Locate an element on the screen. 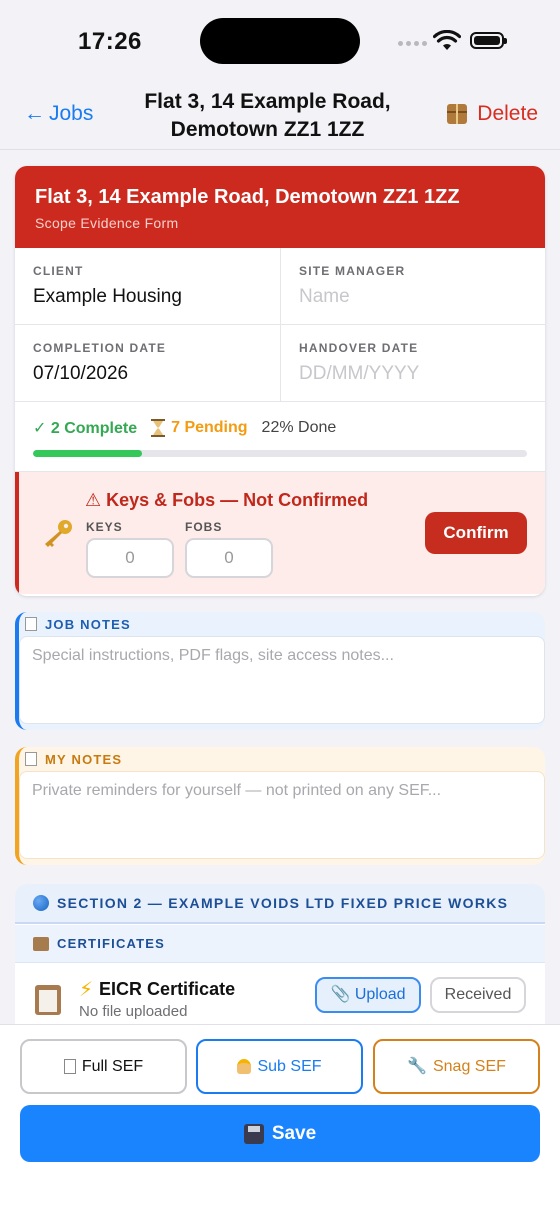 The height and width of the screenshot is (1217, 560). pending-count: 7 Pending is located at coordinates (199, 428).